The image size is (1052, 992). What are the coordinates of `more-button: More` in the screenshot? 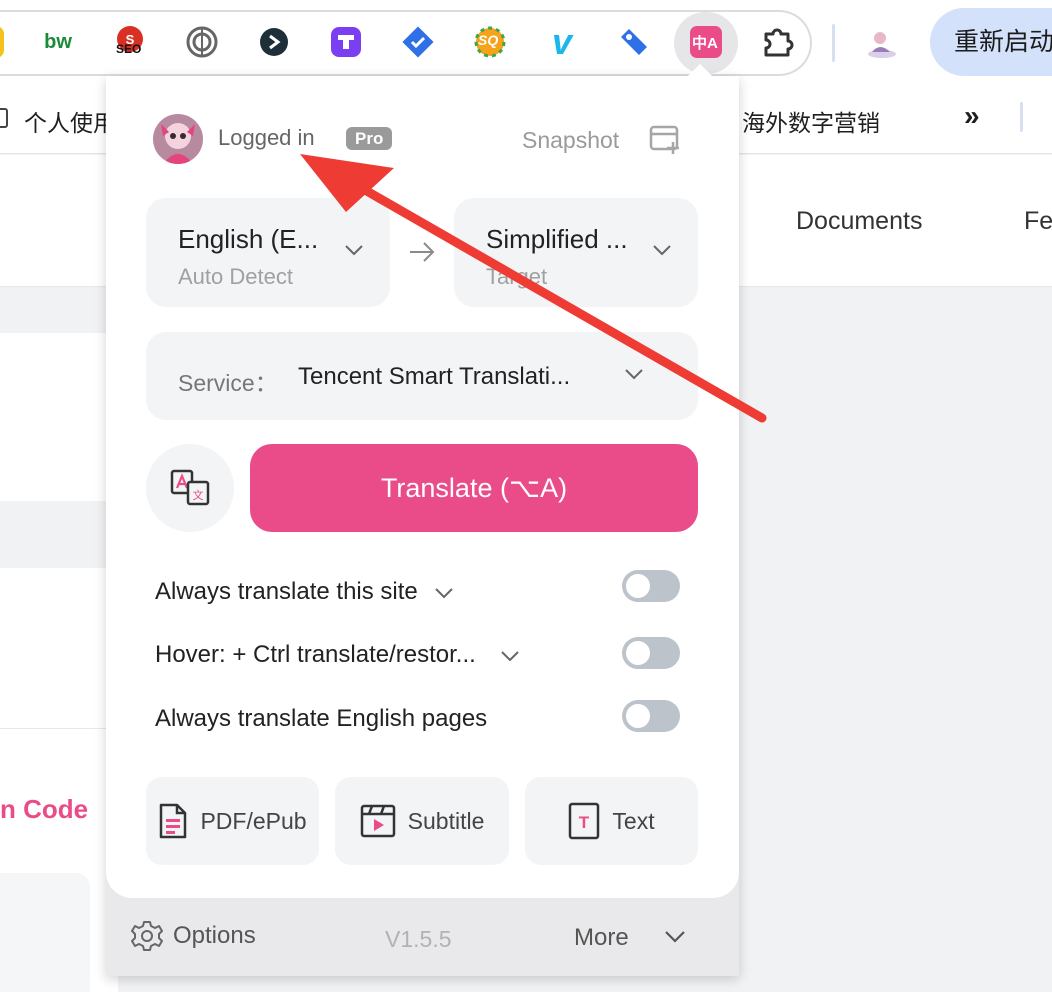 It's located at (601, 938).